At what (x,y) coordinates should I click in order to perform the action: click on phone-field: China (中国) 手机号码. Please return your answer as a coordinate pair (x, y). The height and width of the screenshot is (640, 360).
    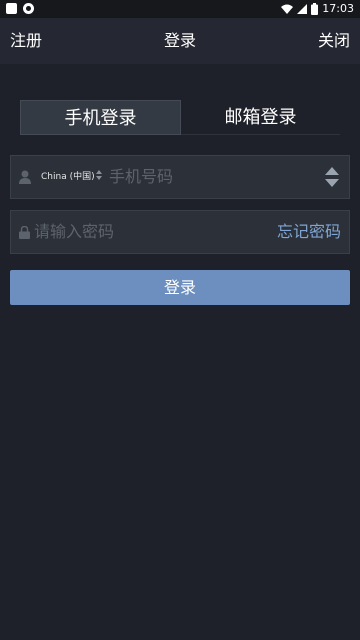
    Looking at the image, I should click on (180, 177).